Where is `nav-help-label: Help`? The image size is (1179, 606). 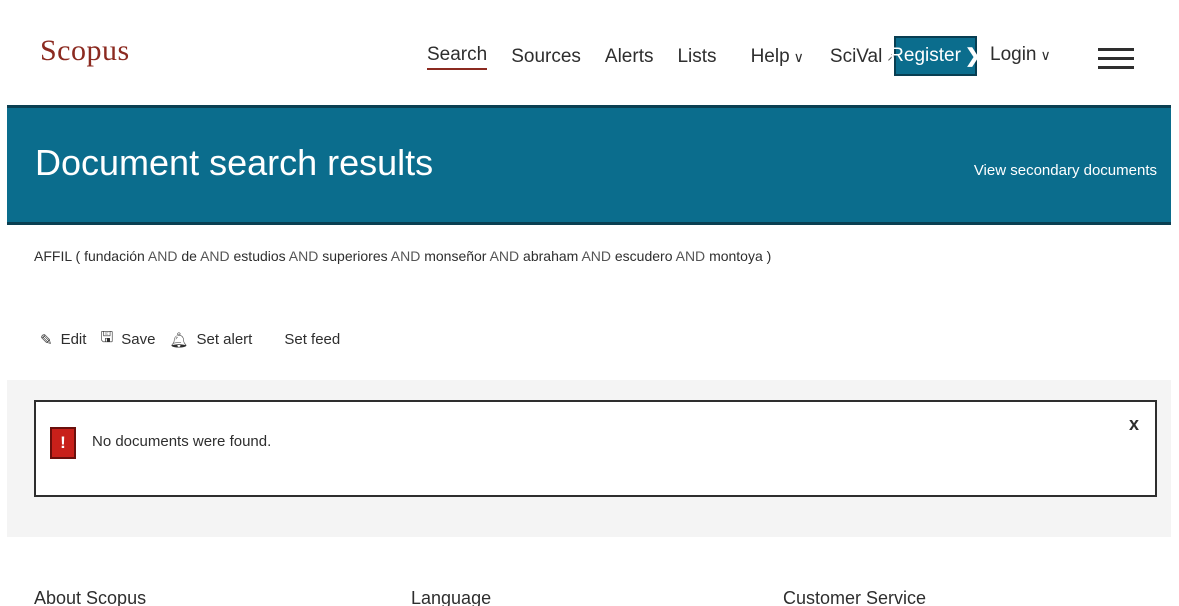 nav-help-label: Help is located at coordinates (770, 56).